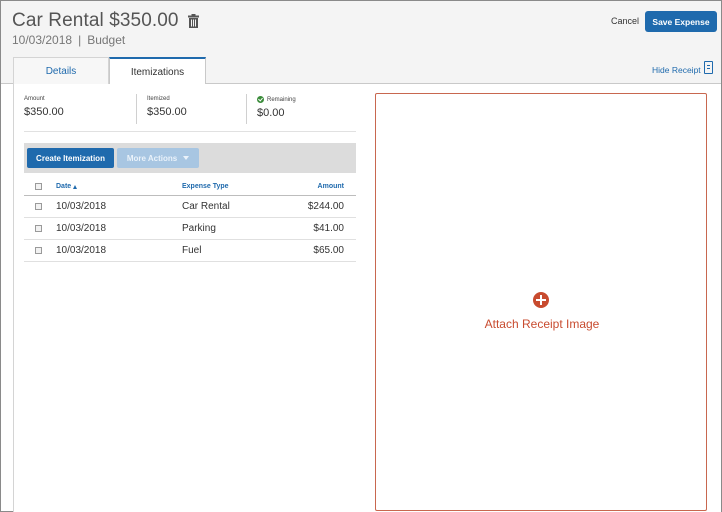 Image resolution: width=722 pixels, height=512 pixels. What do you see at coordinates (206, 206) in the screenshot?
I see `row-expense-type: Car Rental` at bounding box center [206, 206].